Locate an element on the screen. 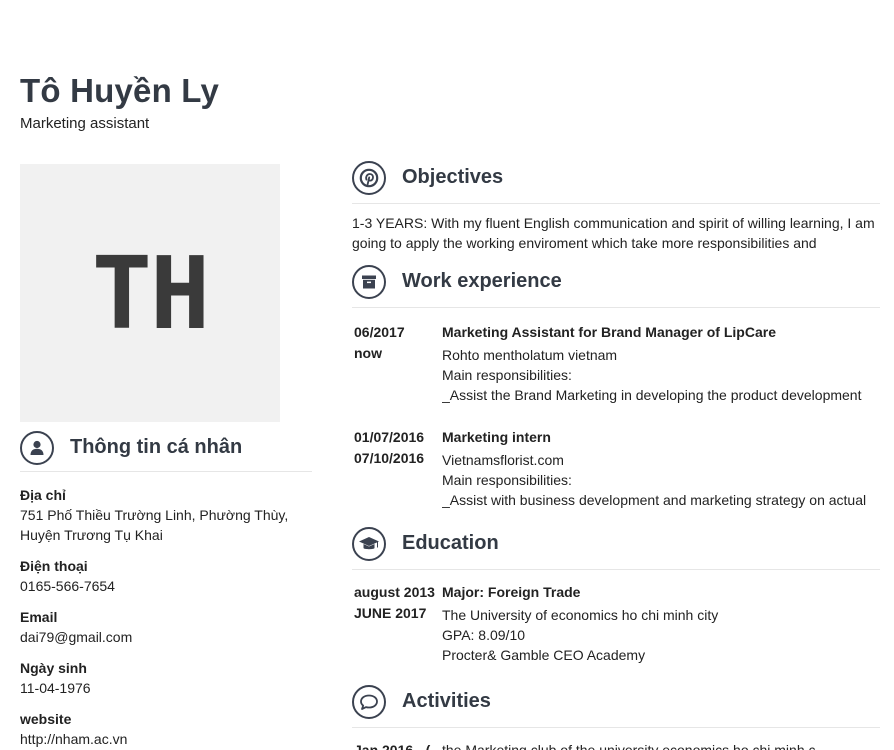 This screenshot has width=894, height=750. education-heading: Education is located at coordinates (450, 543).